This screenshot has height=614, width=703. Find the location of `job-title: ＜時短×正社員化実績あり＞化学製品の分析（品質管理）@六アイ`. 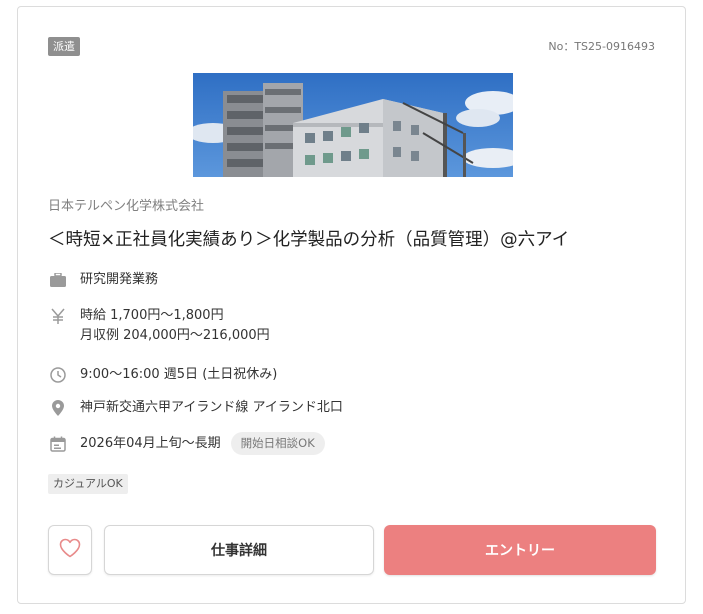

job-title: ＜時短×正社員化実績あり＞化学製品の分析（品質管理）@六アイ is located at coordinates (308, 240).